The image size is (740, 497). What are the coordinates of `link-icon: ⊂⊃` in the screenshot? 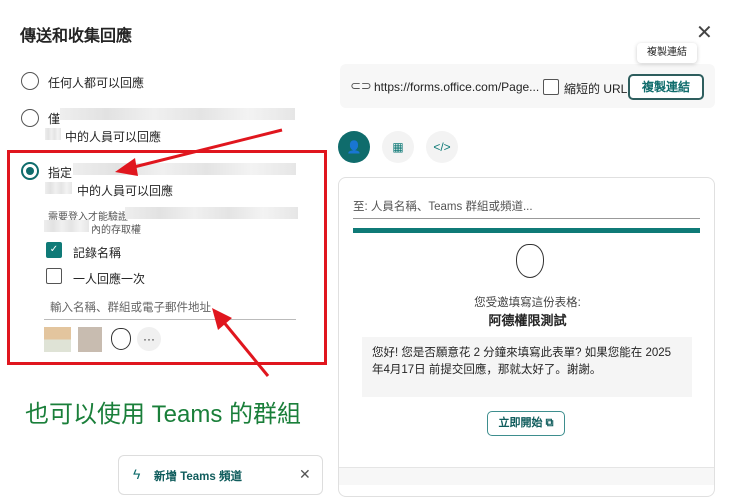 It's located at (361, 85).